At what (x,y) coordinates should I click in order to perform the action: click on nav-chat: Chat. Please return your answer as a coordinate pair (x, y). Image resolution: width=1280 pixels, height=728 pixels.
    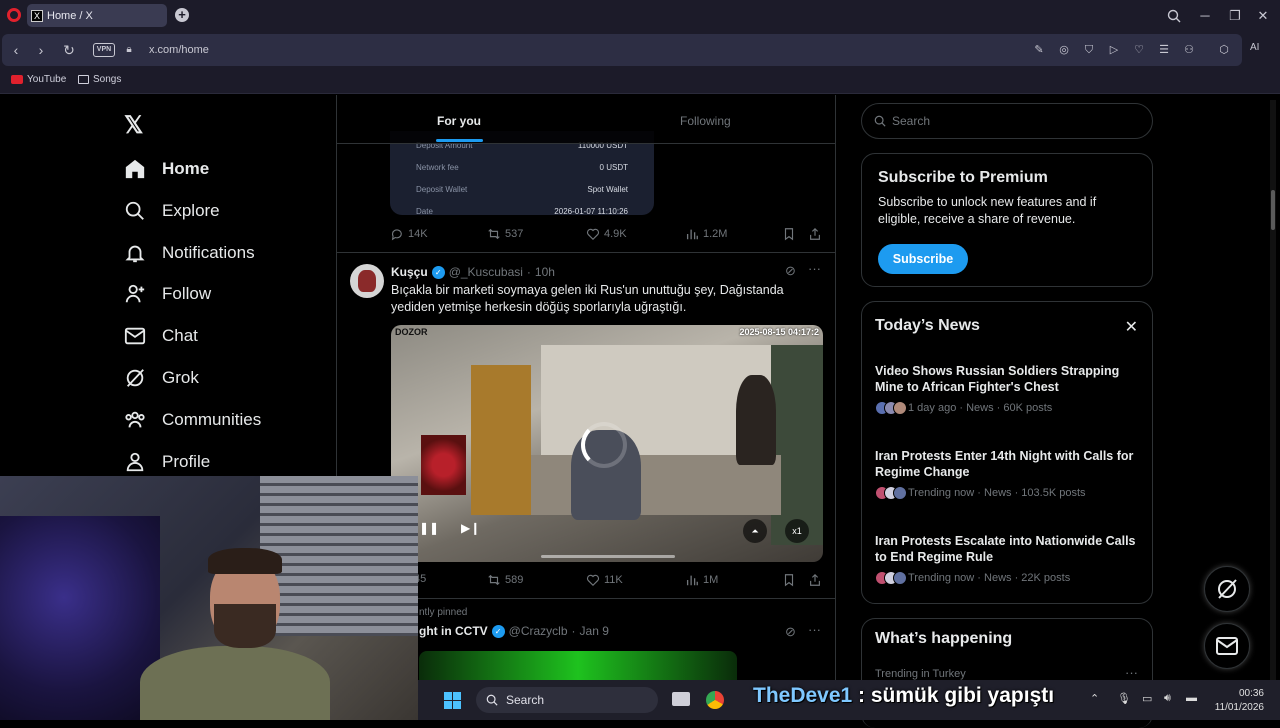
    Looking at the image, I should click on (161, 336).